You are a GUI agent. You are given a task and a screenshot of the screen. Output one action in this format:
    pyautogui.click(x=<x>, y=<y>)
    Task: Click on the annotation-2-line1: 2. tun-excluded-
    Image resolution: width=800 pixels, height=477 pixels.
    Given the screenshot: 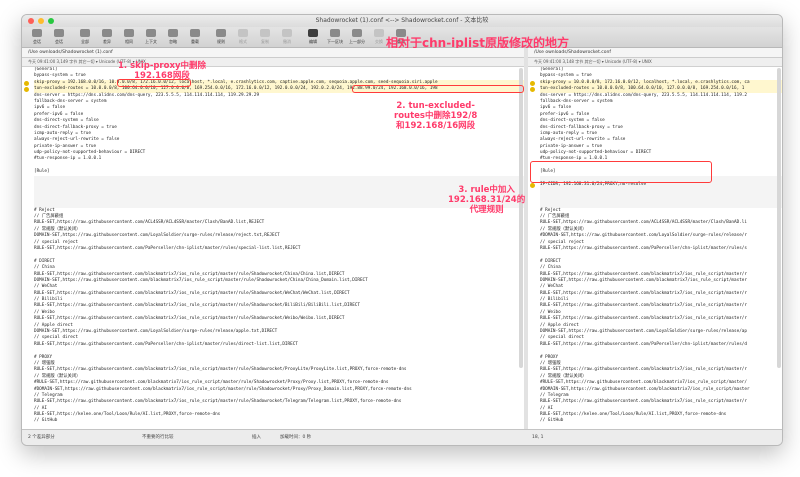 What is the action you would take?
    pyautogui.click(x=435, y=106)
    